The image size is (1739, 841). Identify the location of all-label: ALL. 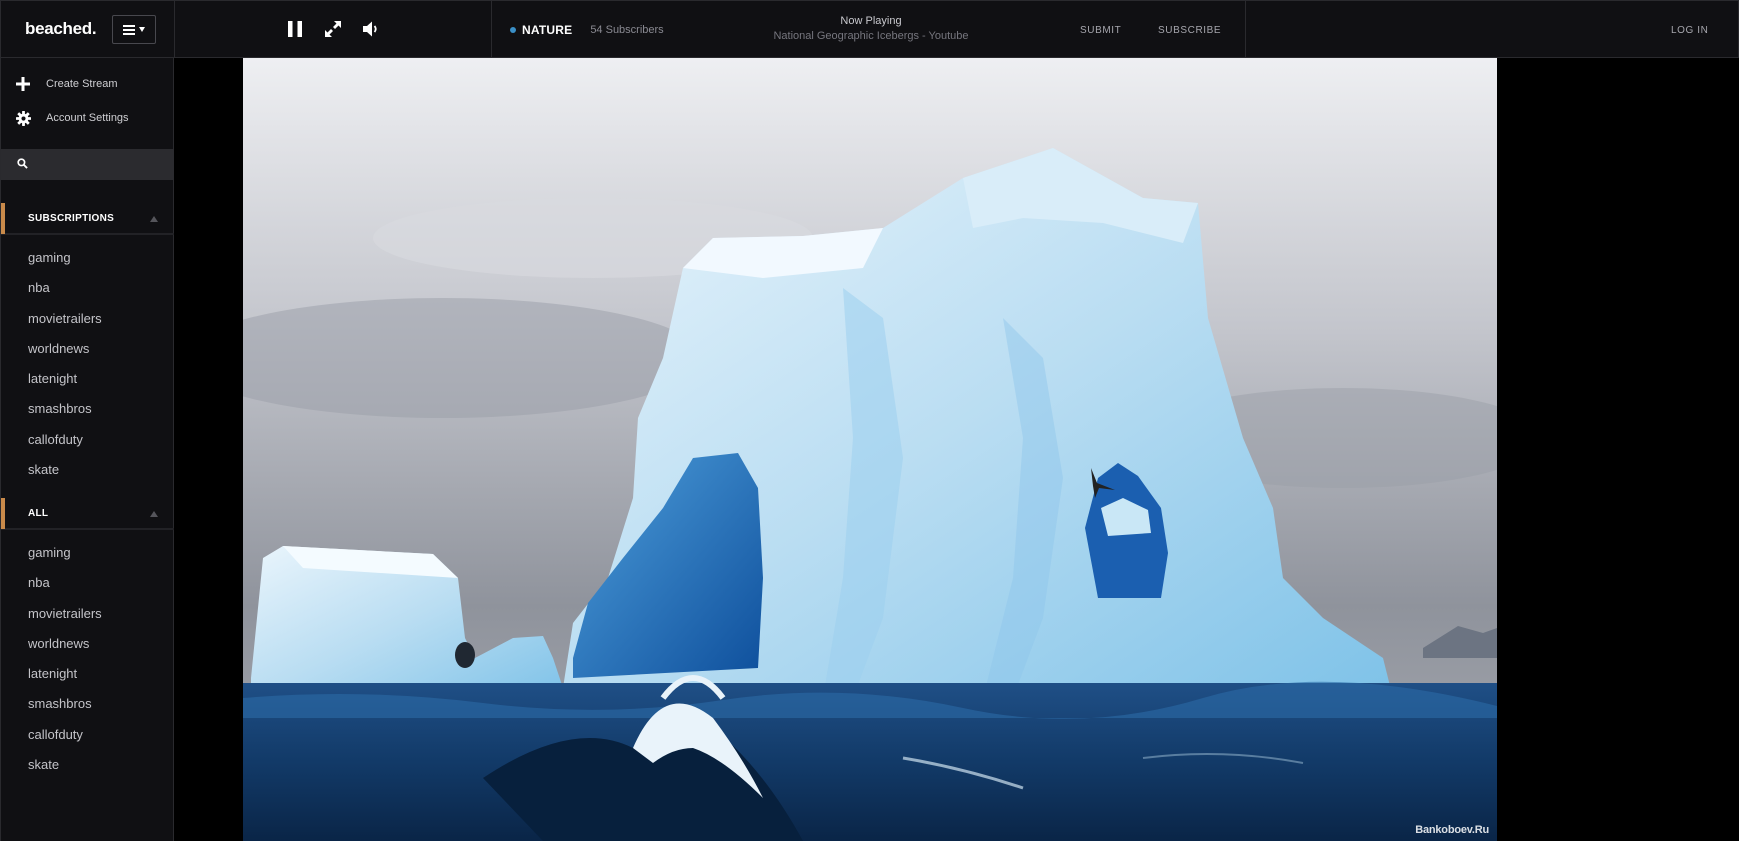
(38, 513).